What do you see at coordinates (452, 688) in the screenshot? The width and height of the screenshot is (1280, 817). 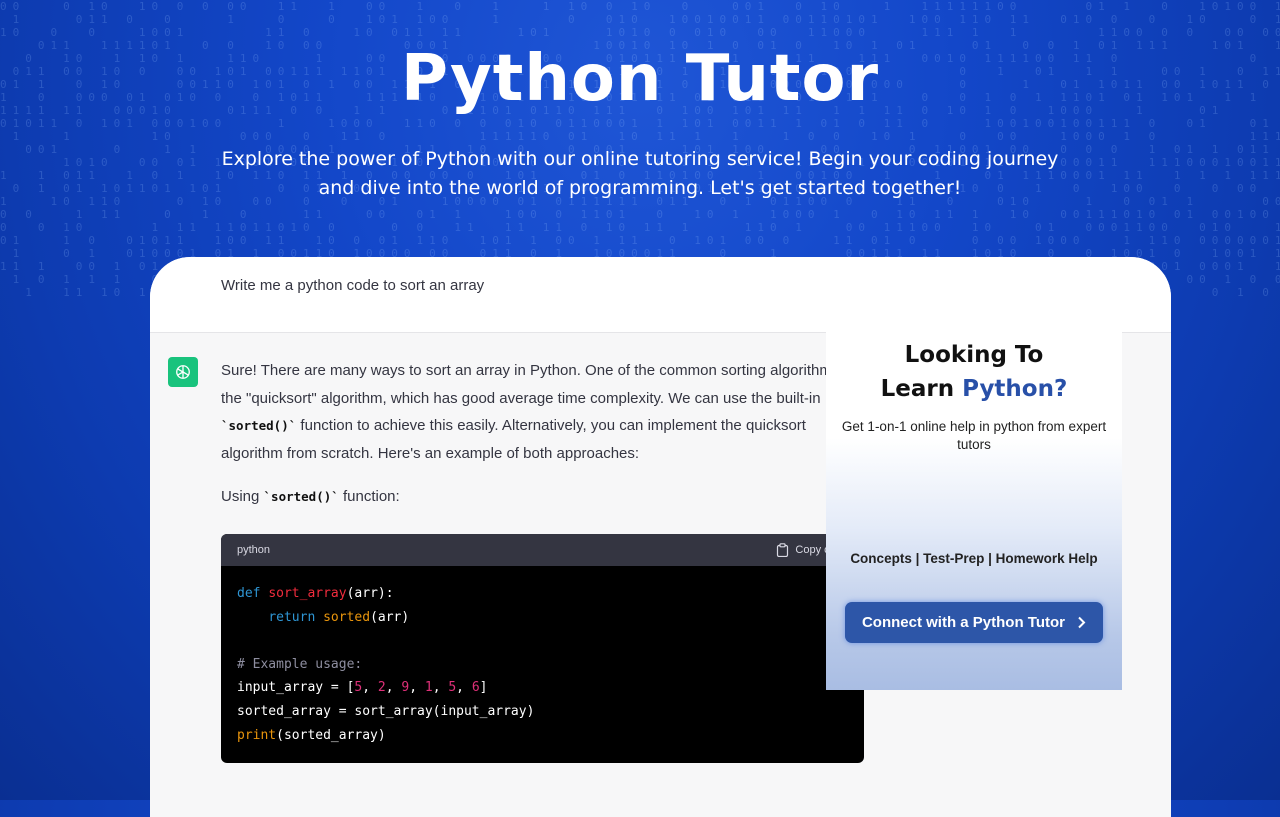 I see `code-number: 5` at bounding box center [452, 688].